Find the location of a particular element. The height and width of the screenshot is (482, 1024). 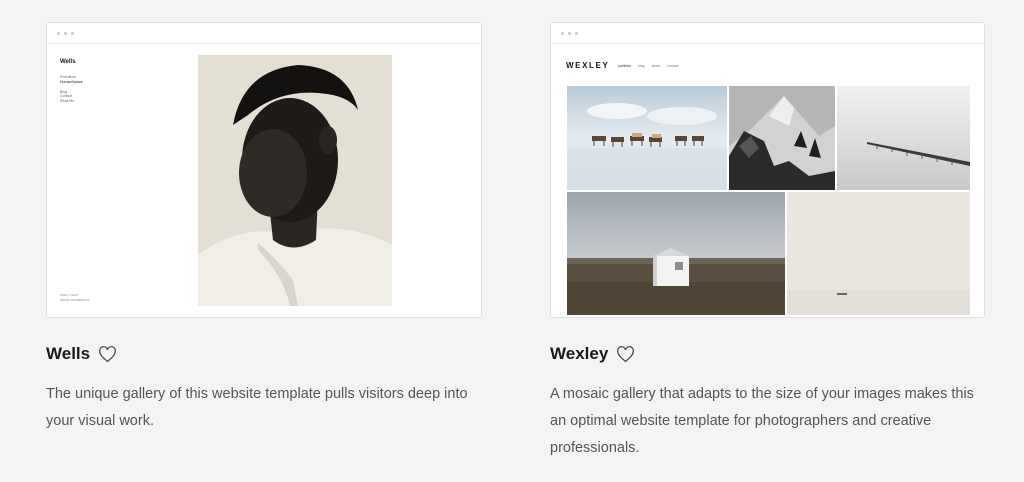

preview-nav-item: blog is located at coordinates (641, 65).